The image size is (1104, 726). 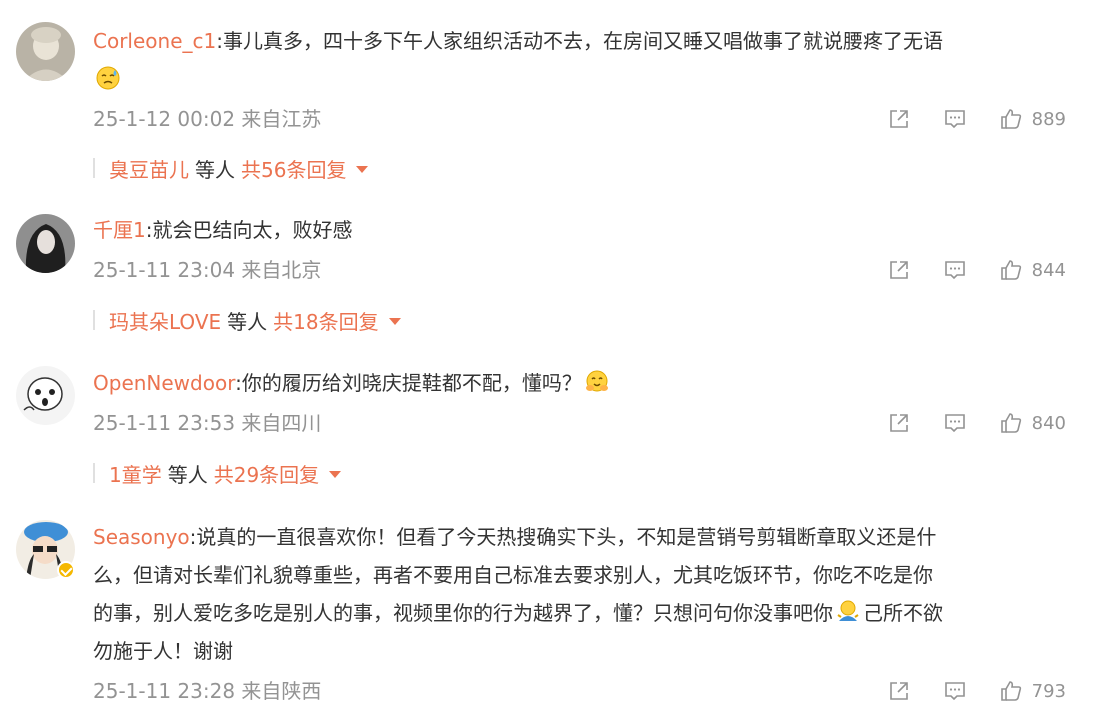 What do you see at coordinates (583, 383) in the screenshot?
I see `comment-text: OpenNewdoor:你的履历给刘晓庆提鞋都不配，懂吗？` at bounding box center [583, 383].